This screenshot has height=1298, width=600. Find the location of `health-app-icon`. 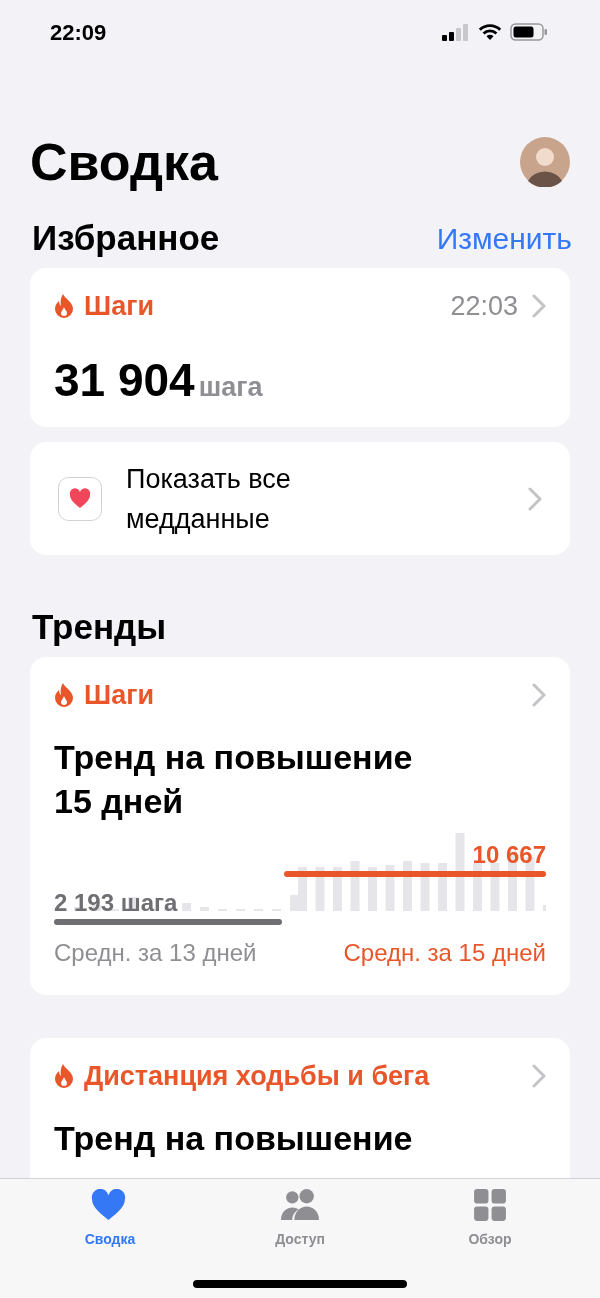

health-app-icon is located at coordinates (80, 498).